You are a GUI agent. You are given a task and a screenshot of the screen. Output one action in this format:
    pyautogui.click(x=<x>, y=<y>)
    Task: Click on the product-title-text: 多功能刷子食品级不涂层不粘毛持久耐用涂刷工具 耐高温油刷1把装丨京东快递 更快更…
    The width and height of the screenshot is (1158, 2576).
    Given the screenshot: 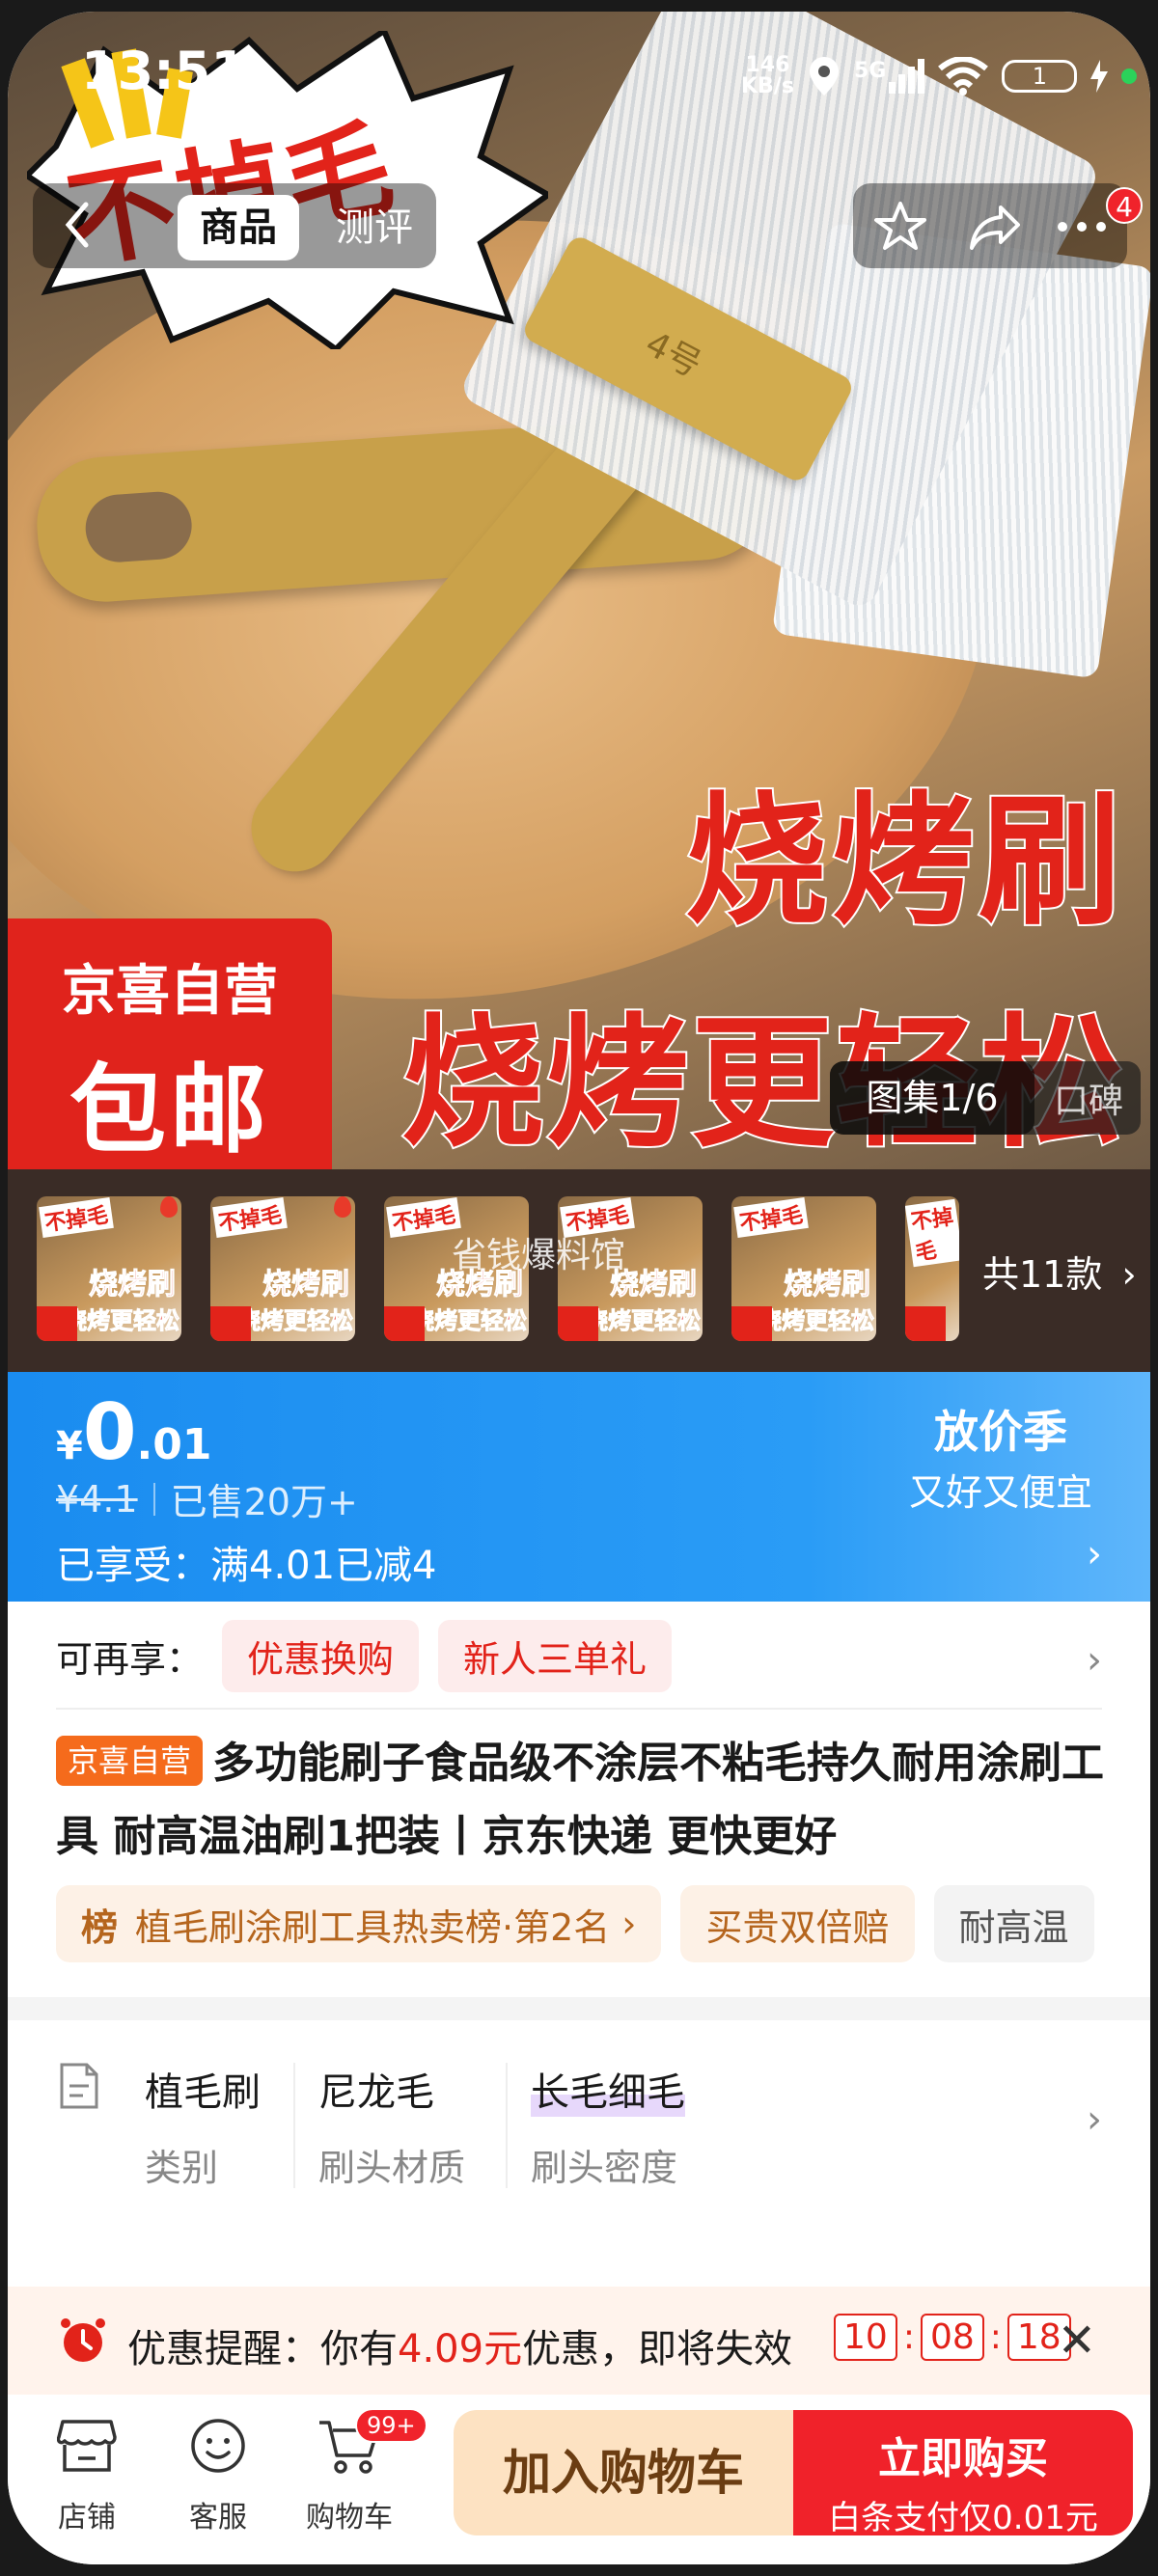 What is the action you would take?
    pyautogui.click(x=580, y=1800)
    